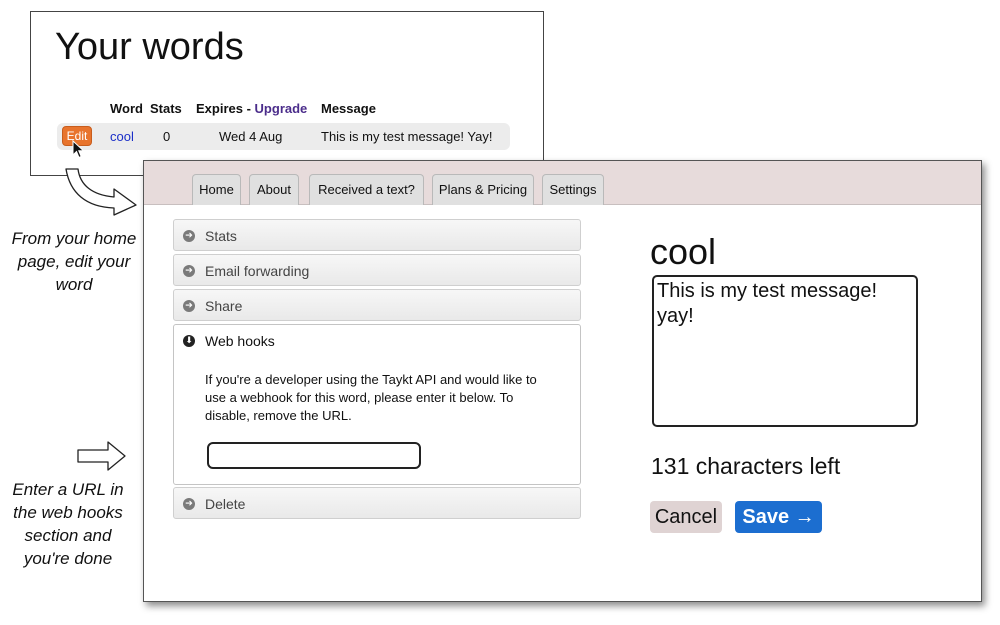 This screenshot has height=625, width=1000. Describe the element at coordinates (78, 149) in the screenshot. I see `mouse-pointer-icon` at that location.